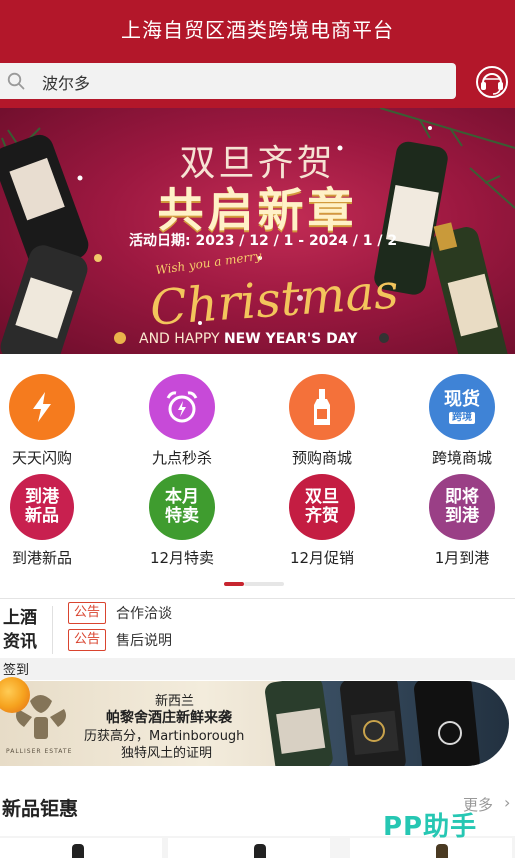  Describe the element at coordinates (40, 809) in the screenshot. I see `new-products-title: 新品钜惠` at that location.